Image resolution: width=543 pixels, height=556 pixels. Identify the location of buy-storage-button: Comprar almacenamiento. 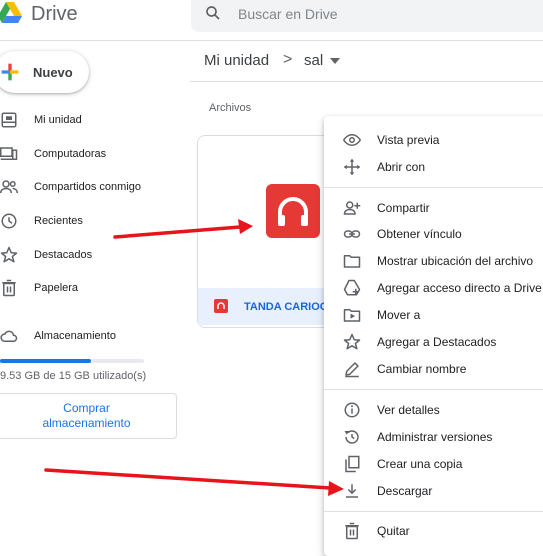
(88, 416).